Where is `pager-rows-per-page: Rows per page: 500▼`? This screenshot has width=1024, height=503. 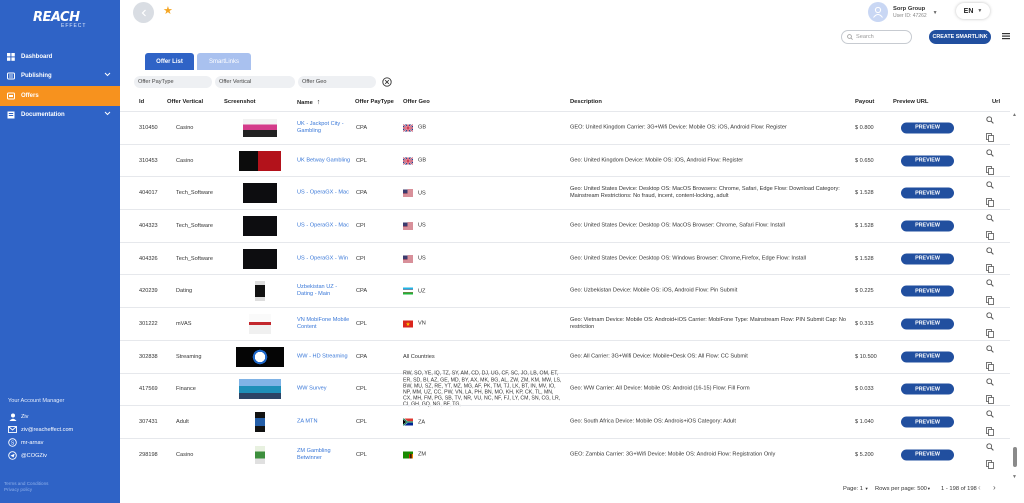 pager-rows-per-page: Rows per page: 500▼ is located at coordinates (903, 489).